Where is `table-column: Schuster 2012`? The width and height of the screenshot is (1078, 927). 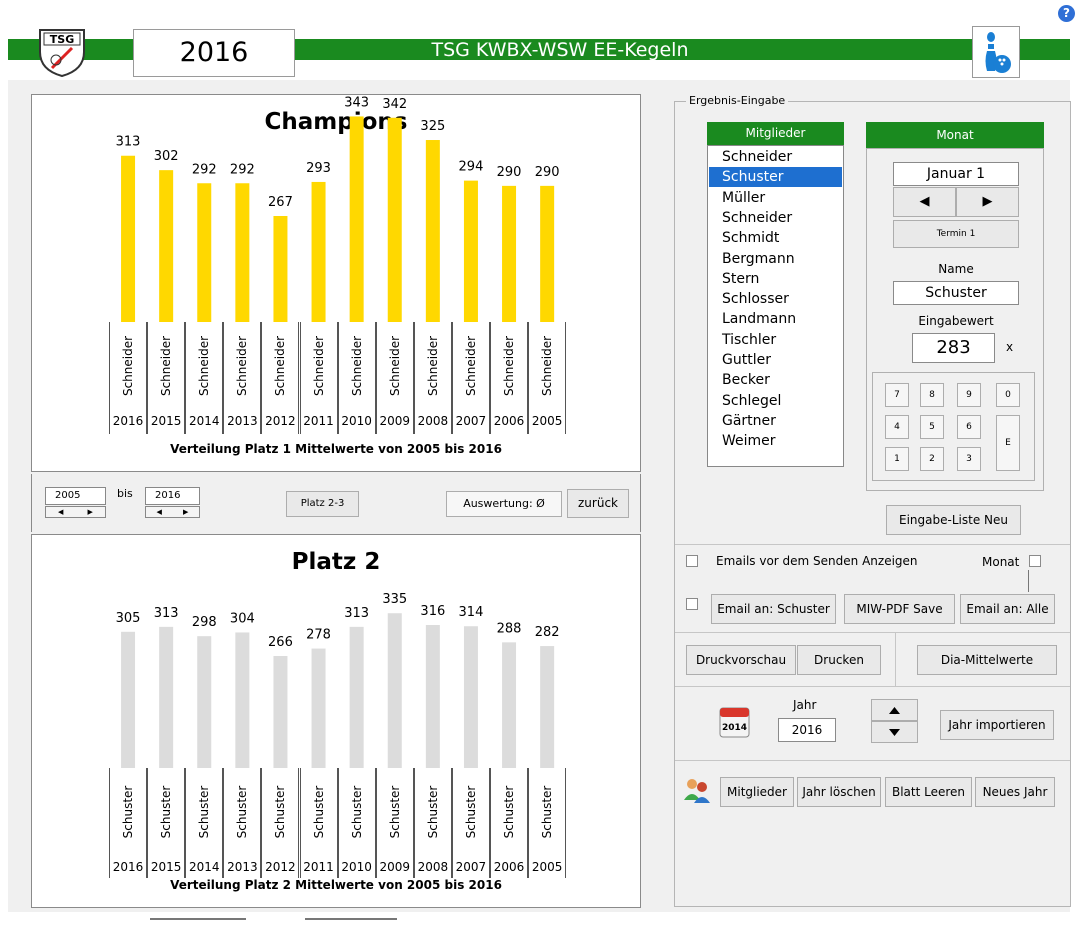
table-column: Schuster 2012 is located at coordinates (280, 823).